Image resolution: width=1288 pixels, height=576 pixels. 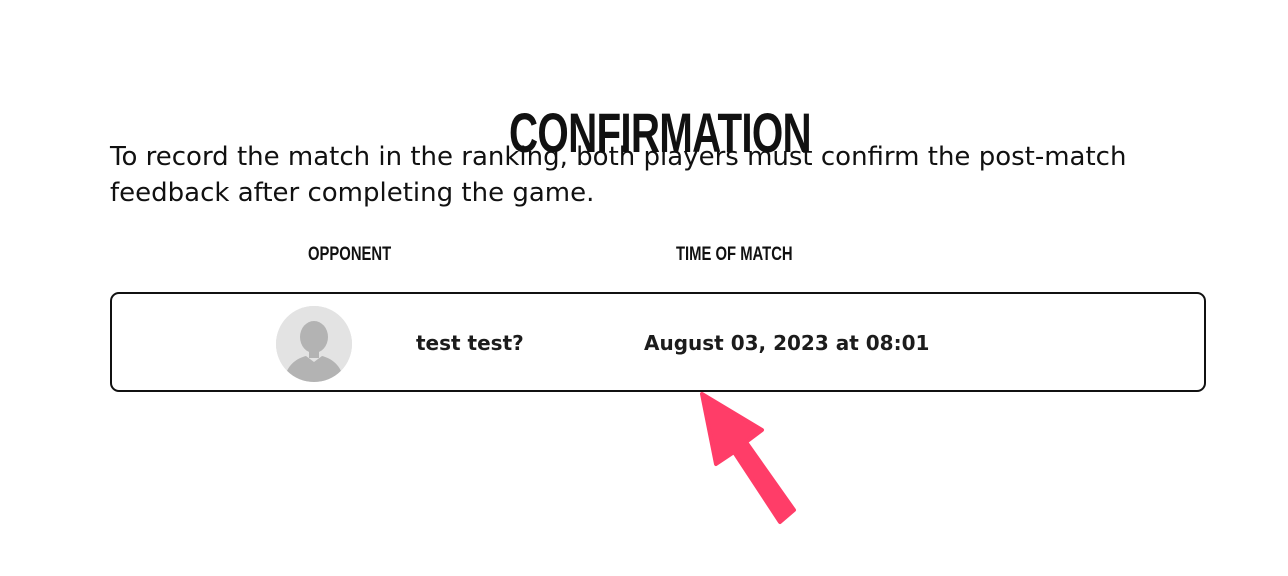 I want to click on opponent-name: test test?, so click(x=470, y=343).